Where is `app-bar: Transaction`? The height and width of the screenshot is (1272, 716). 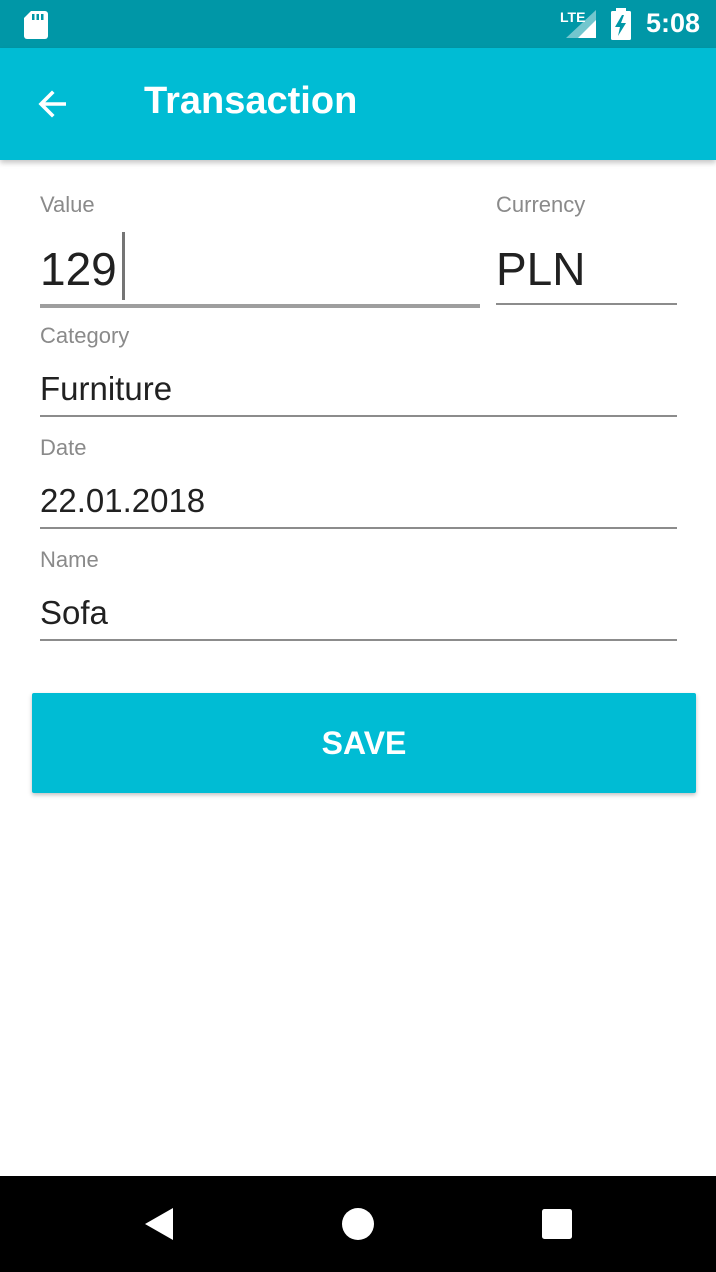
app-bar: Transaction is located at coordinates (358, 104).